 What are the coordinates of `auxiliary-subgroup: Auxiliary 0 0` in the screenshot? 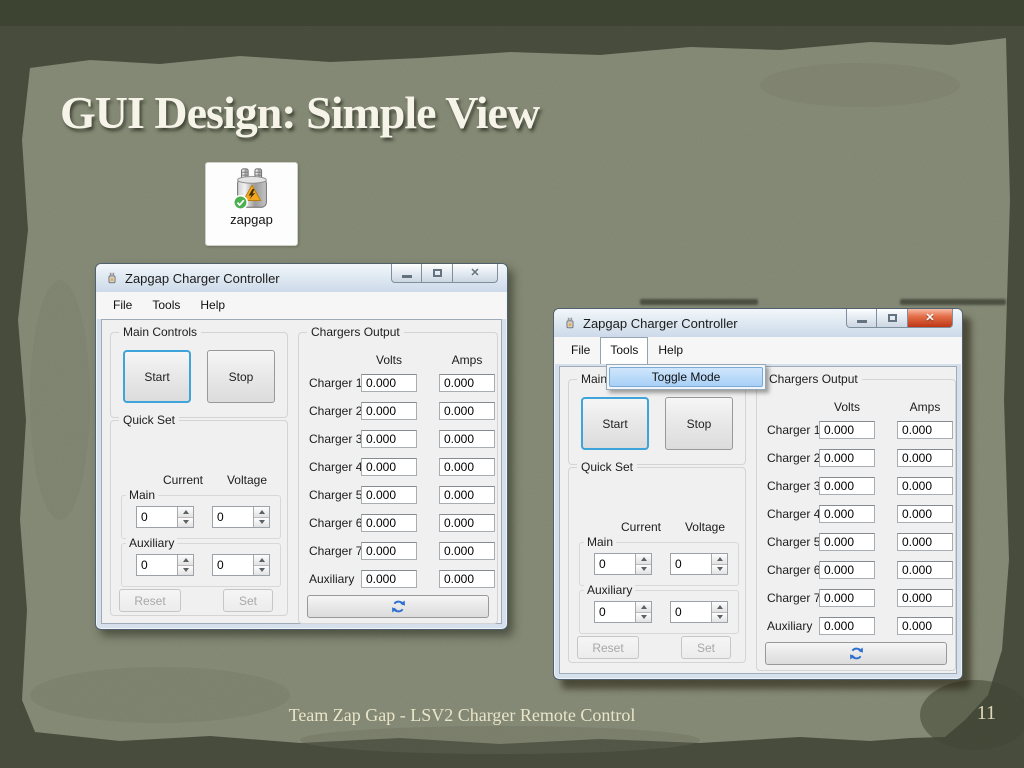 It's located at (201, 561).